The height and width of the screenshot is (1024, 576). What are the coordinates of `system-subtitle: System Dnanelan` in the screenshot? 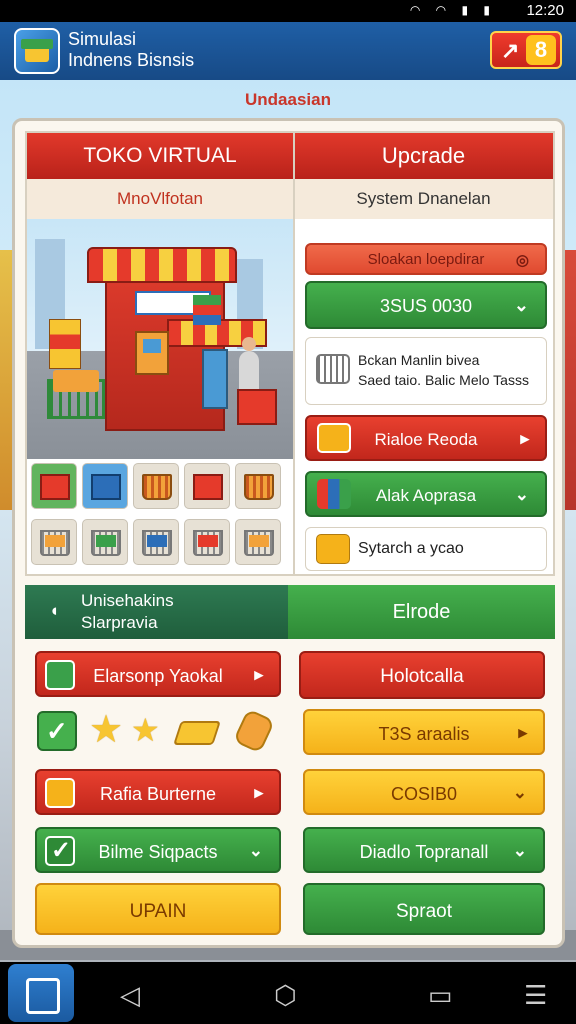 It's located at (423, 199).